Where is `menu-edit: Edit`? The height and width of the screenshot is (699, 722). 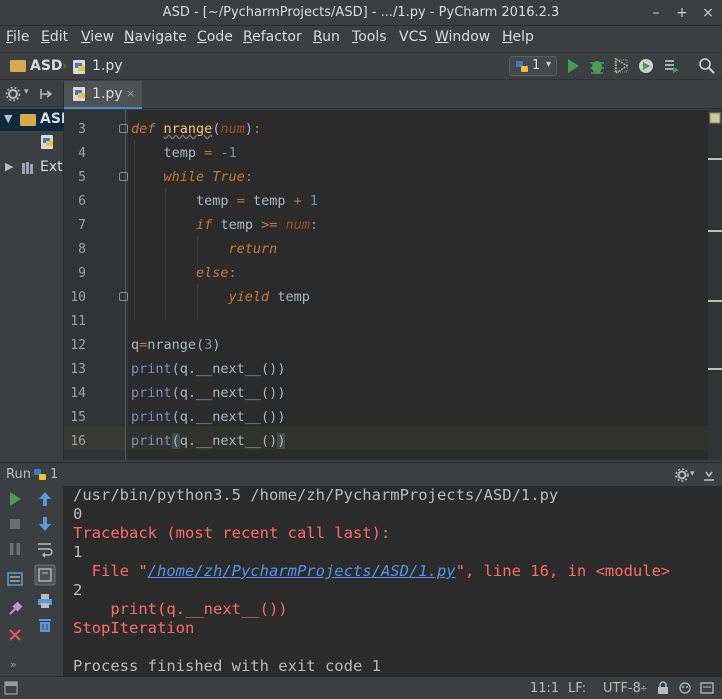
menu-edit: Edit is located at coordinates (54, 37).